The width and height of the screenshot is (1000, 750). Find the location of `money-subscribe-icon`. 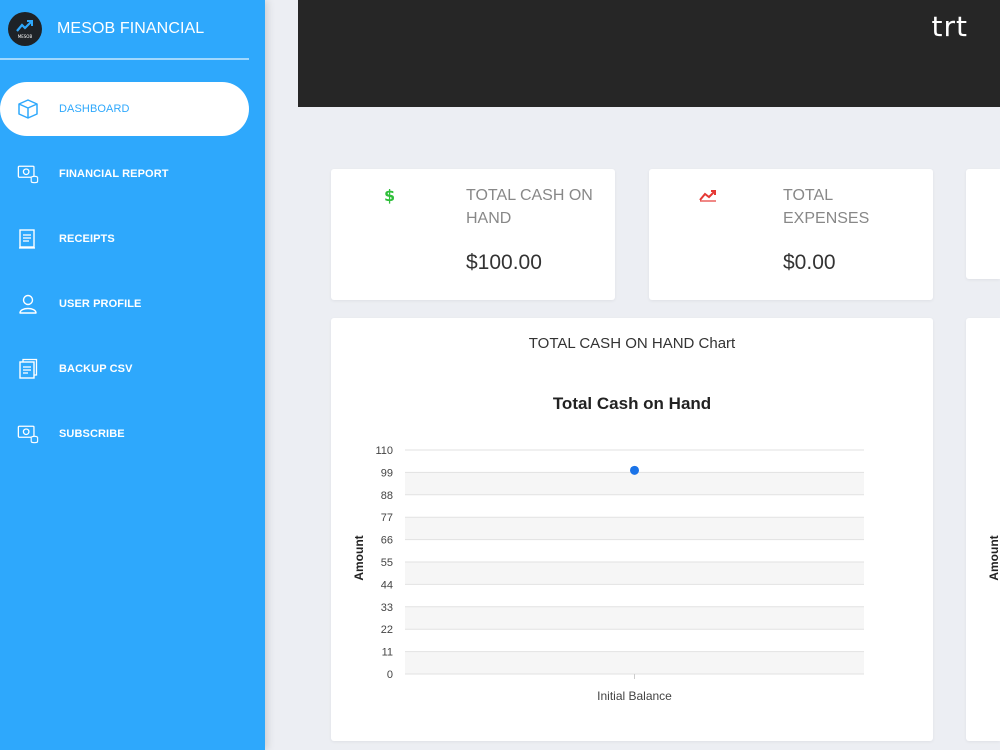

money-subscribe-icon is located at coordinates (28, 434).